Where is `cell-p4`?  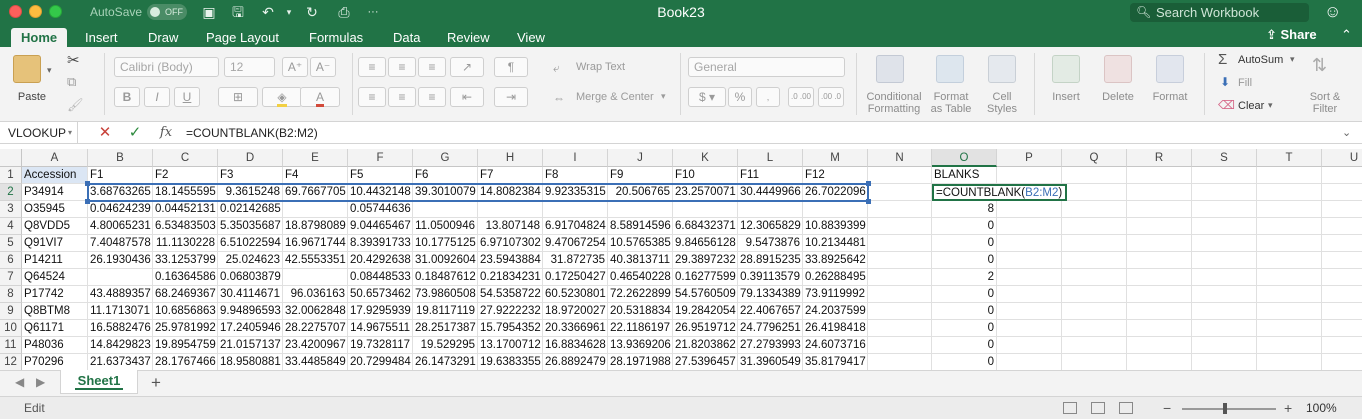
cell-p4 is located at coordinates (1029, 226).